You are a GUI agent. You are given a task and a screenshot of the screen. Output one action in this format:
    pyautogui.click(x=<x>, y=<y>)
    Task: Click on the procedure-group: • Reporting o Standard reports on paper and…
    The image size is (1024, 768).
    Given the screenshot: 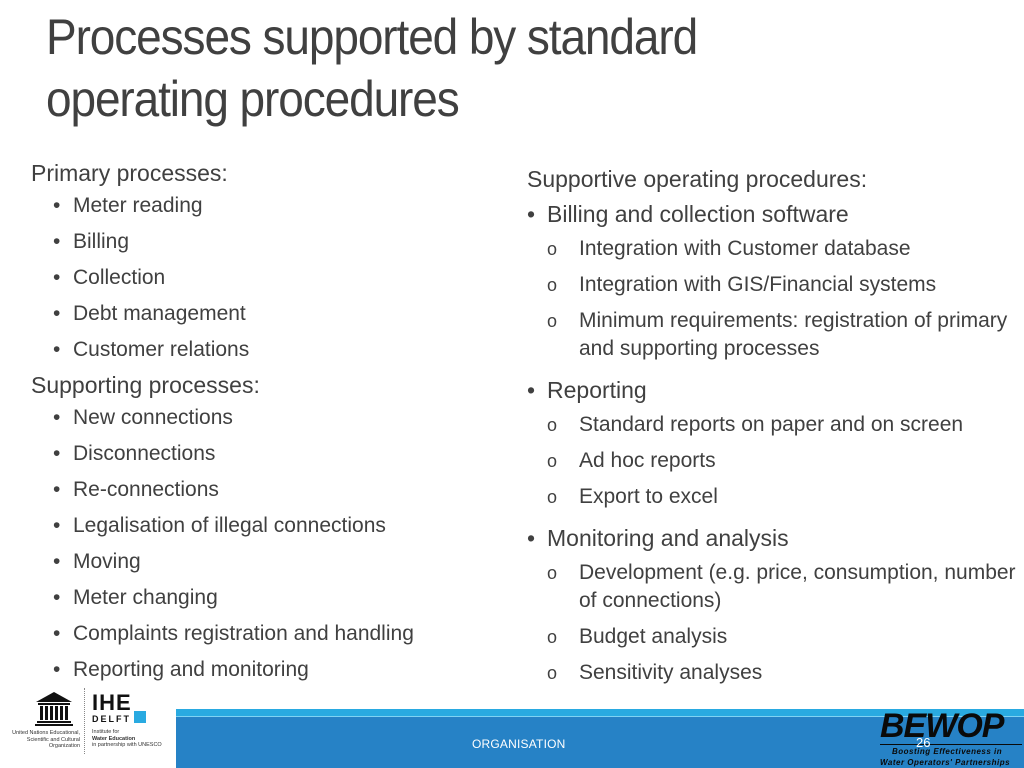 What is the action you would take?
    pyautogui.click(x=775, y=441)
    